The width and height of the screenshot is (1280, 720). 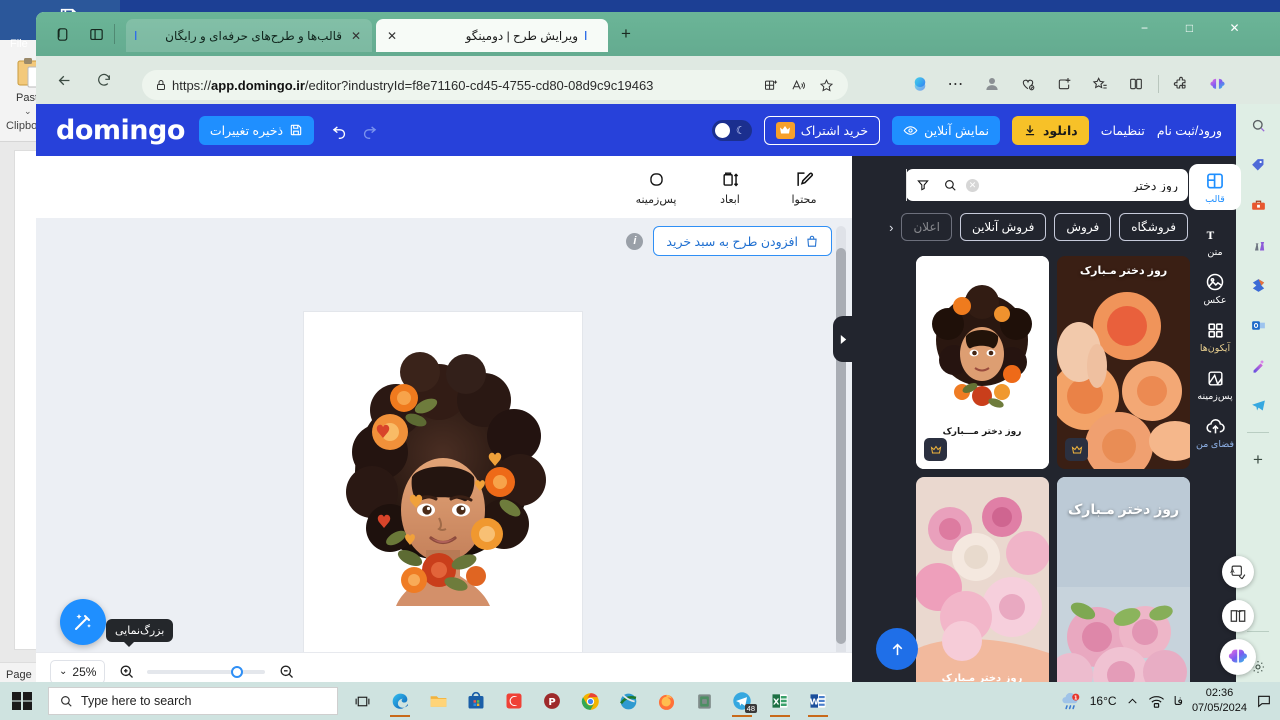 I want to click on taskbar-app-word: W, so click(x=818, y=701).